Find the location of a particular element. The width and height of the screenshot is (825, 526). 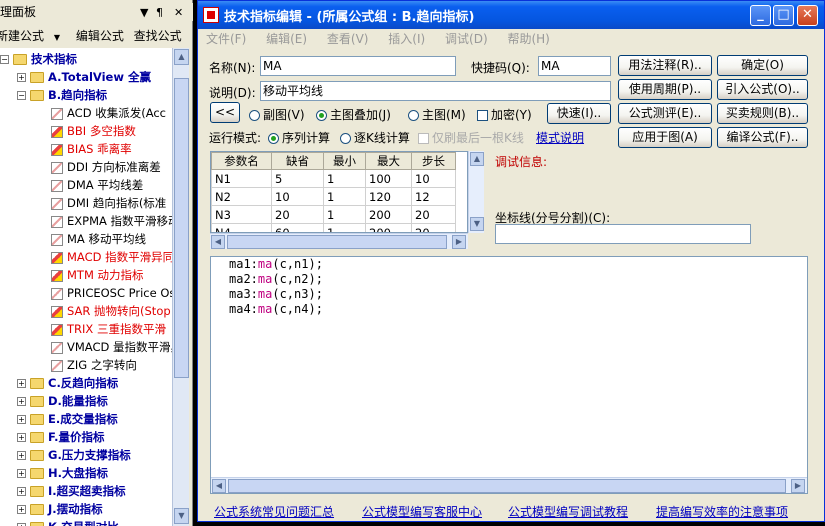

editor-hscroll: ◀ ▶ is located at coordinates (509, 485).